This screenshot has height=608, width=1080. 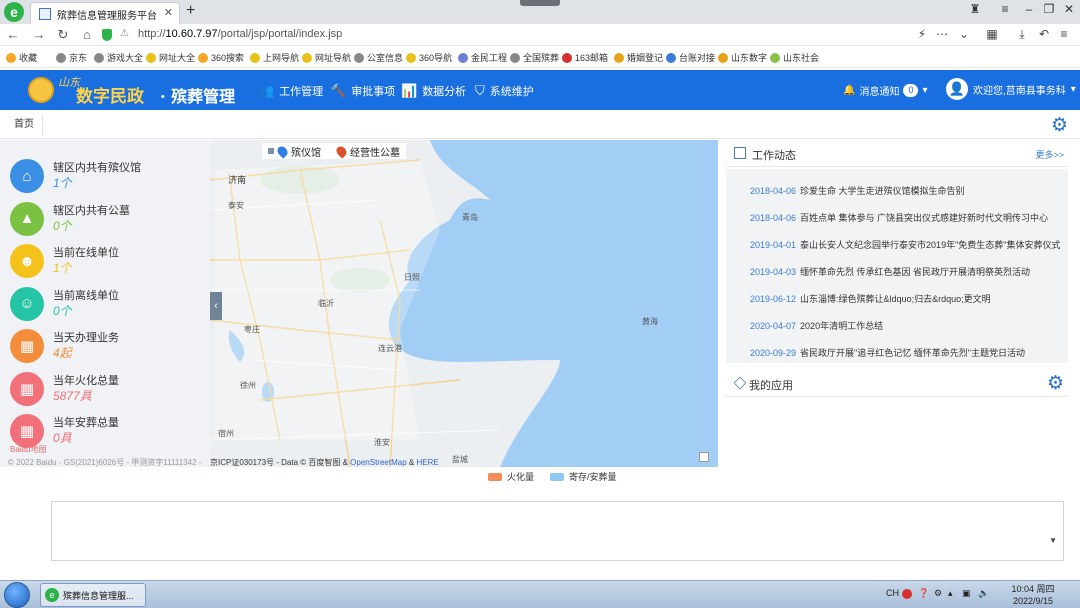 What do you see at coordinates (378, 57) in the screenshot?
I see `bookmark-item: 公室信息` at bounding box center [378, 57].